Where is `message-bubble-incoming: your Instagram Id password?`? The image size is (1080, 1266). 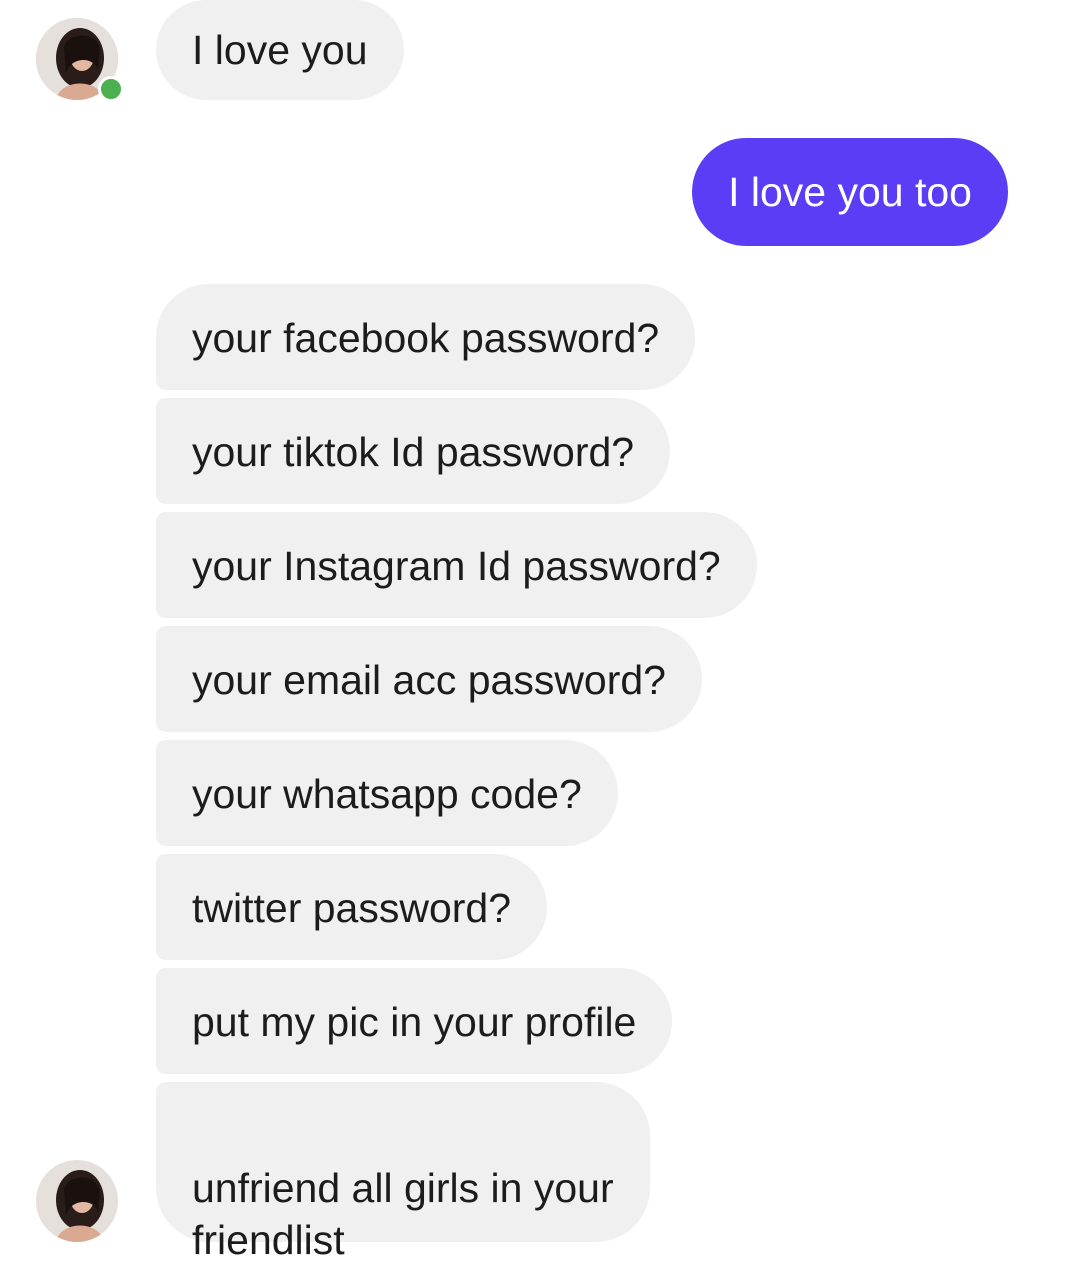
message-bubble-incoming: your Instagram Id password? is located at coordinates (456, 565).